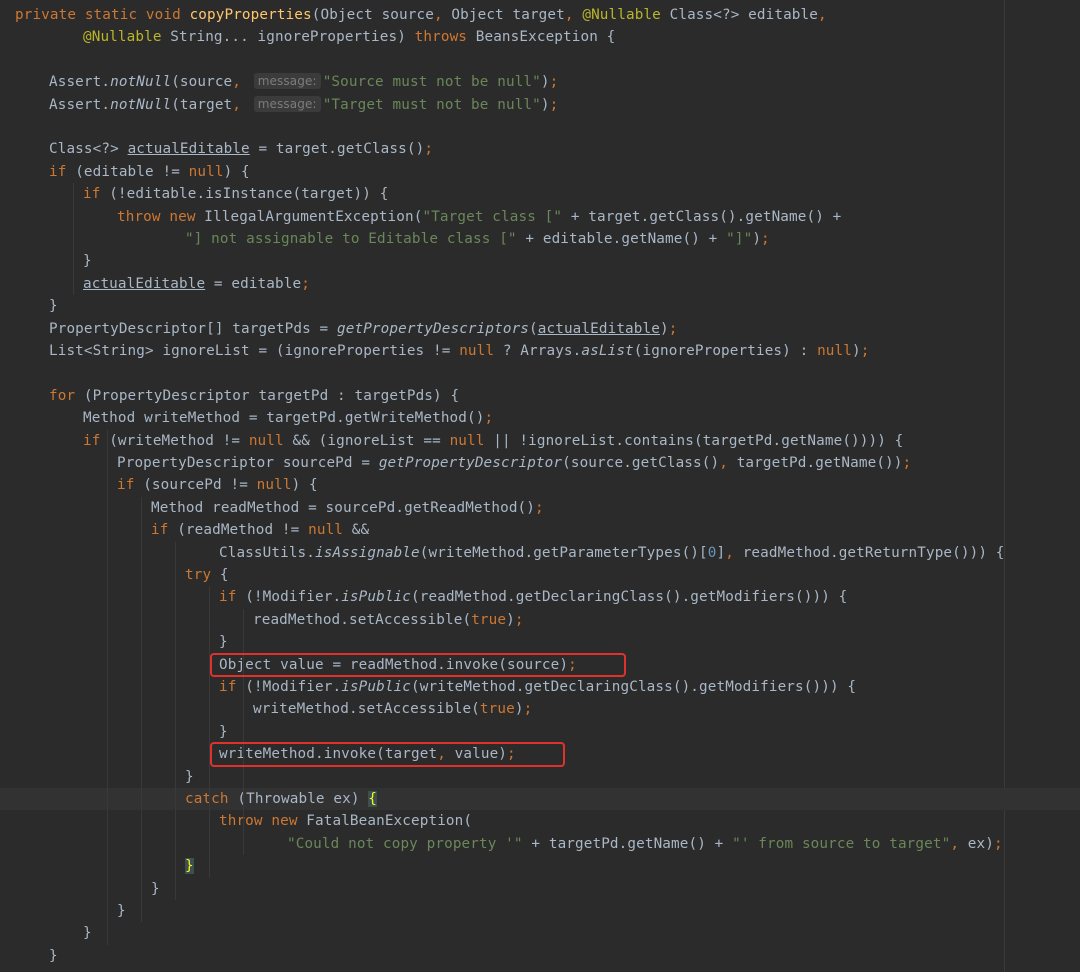 This screenshot has height=972, width=1080. Describe the element at coordinates (287, 103) in the screenshot. I see `parameter-hint: message:` at that location.